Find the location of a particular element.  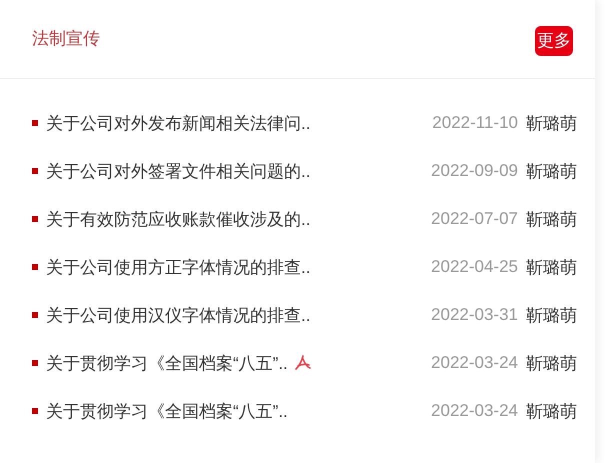

news-link: 关于公司对外签署文件相关问题的.. is located at coordinates (178, 171).